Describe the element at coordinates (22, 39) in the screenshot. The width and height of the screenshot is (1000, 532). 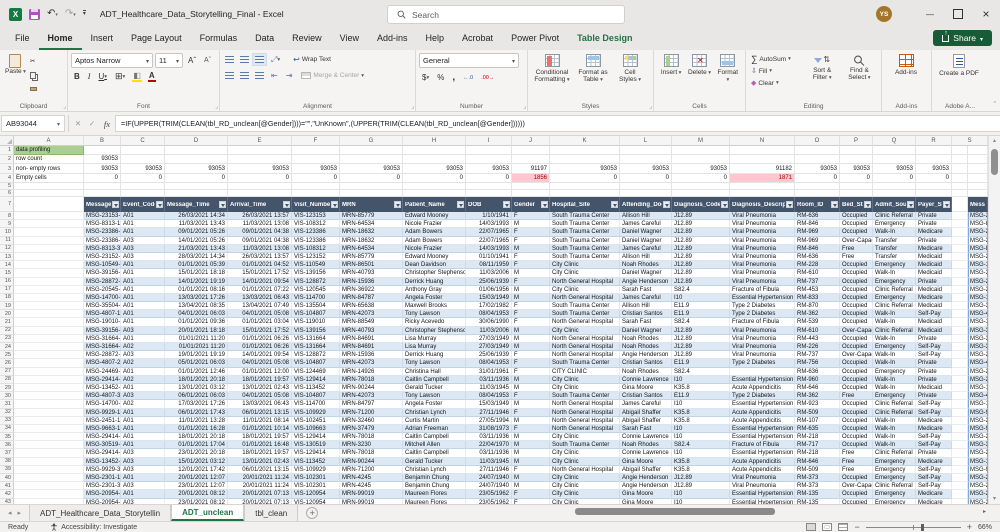
I see `tab-file: File` at that location.